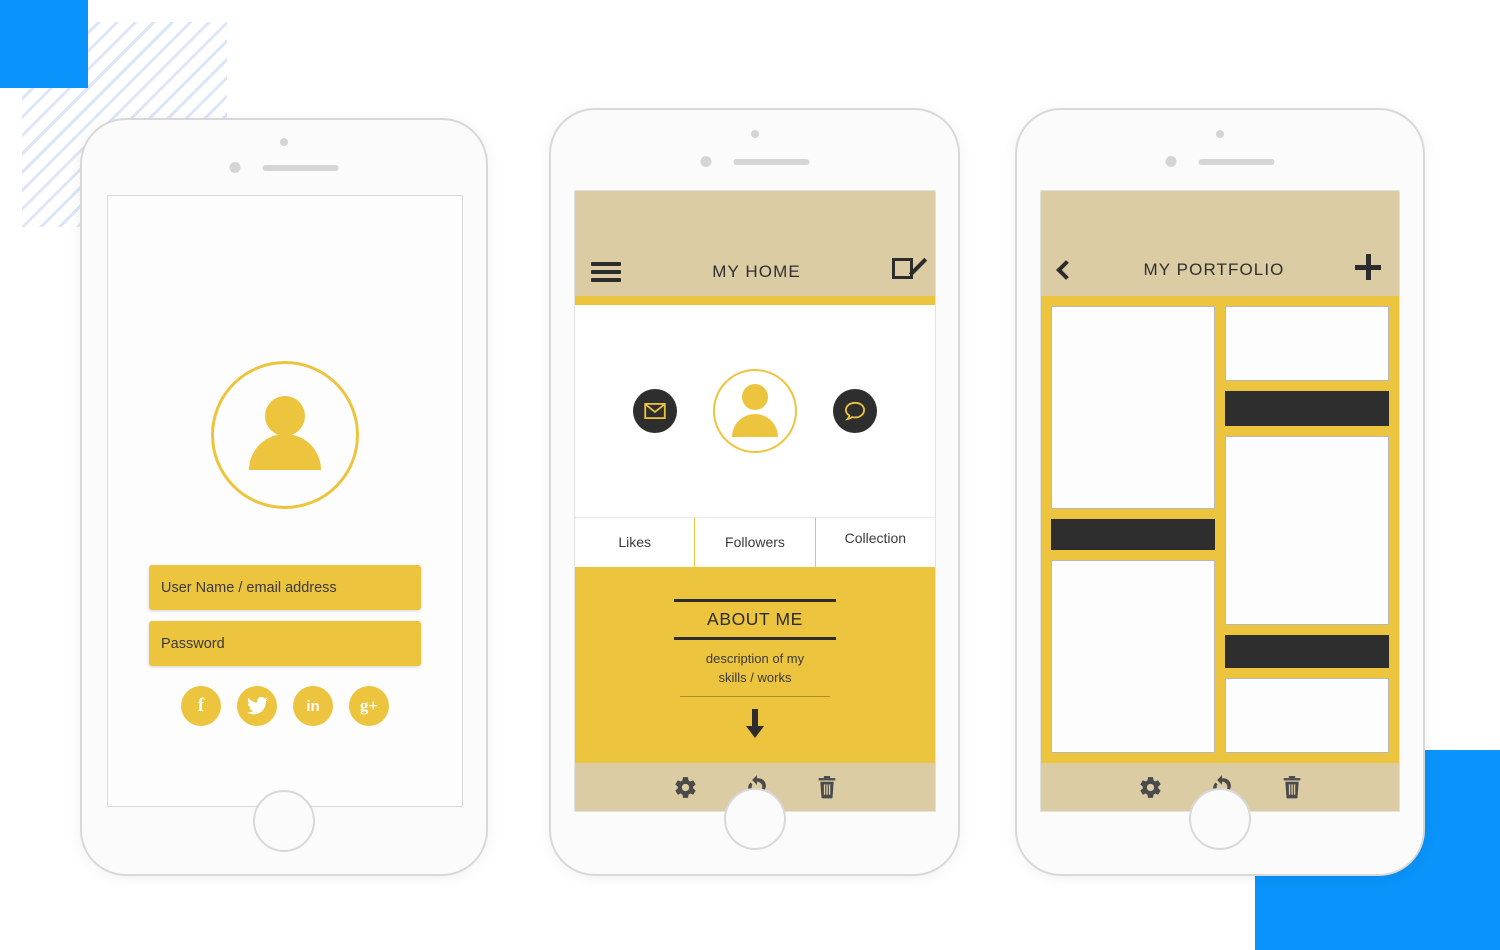 The image size is (1500, 950). What do you see at coordinates (285, 643) in the screenshot?
I see `password-input: Password` at bounding box center [285, 643].